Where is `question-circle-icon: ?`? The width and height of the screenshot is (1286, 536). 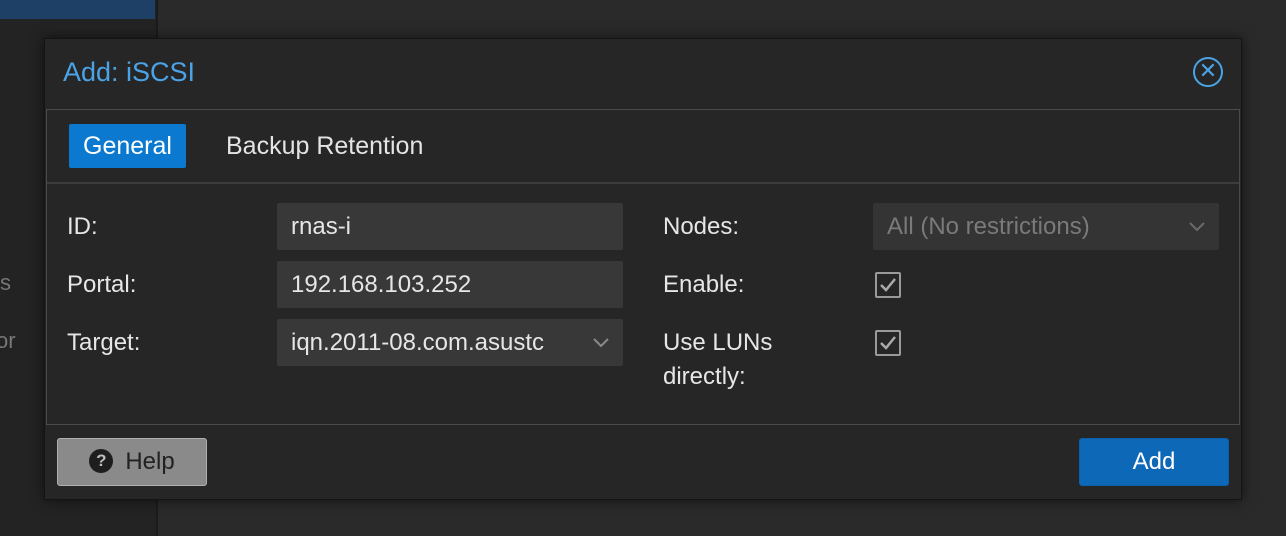
question-circle-icon: ? is located at coordinates (101, 460).